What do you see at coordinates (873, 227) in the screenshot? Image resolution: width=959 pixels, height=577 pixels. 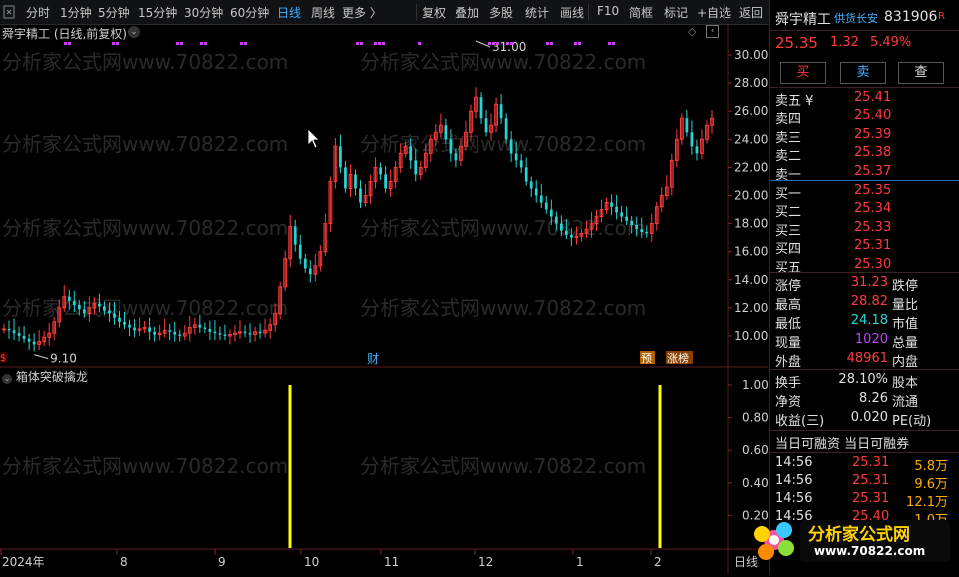 I see `buy-level-price: 25.33` at bounding box center [873, 227].